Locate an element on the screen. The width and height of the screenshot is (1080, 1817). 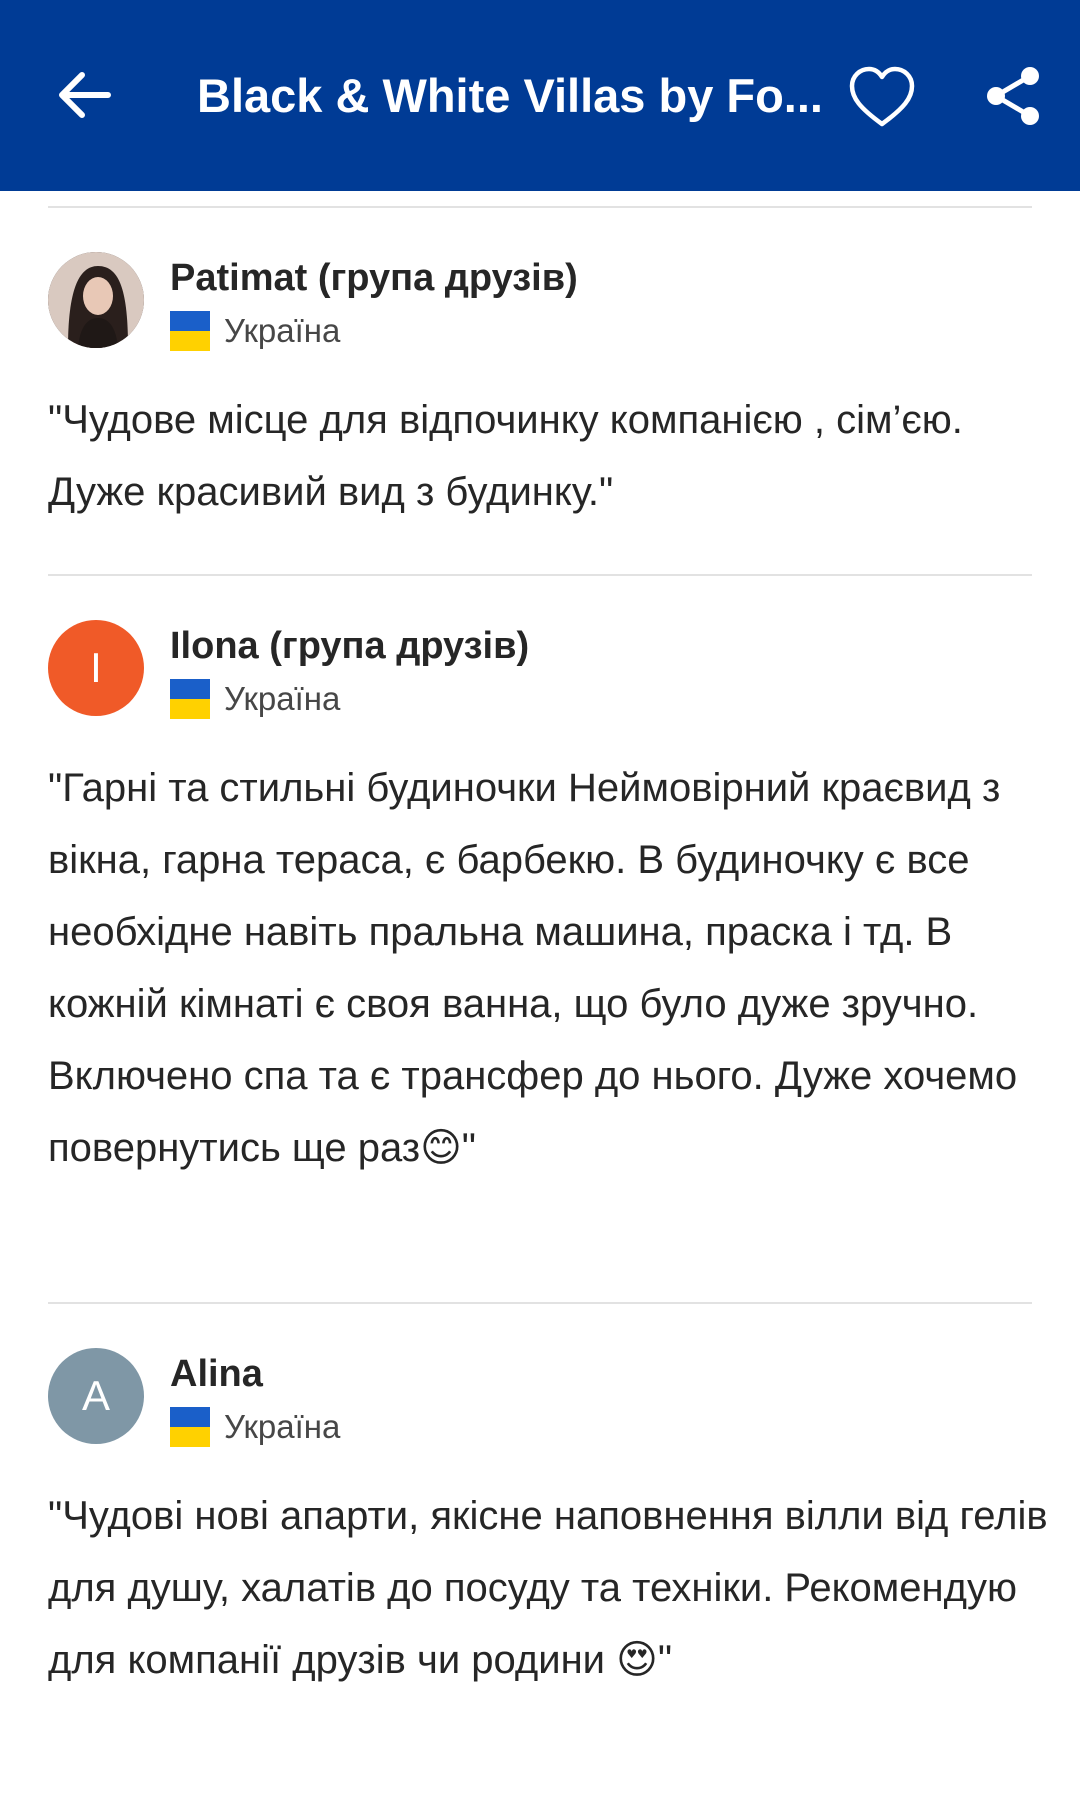
heart-outline-icon is located at coordinates (882, 96).